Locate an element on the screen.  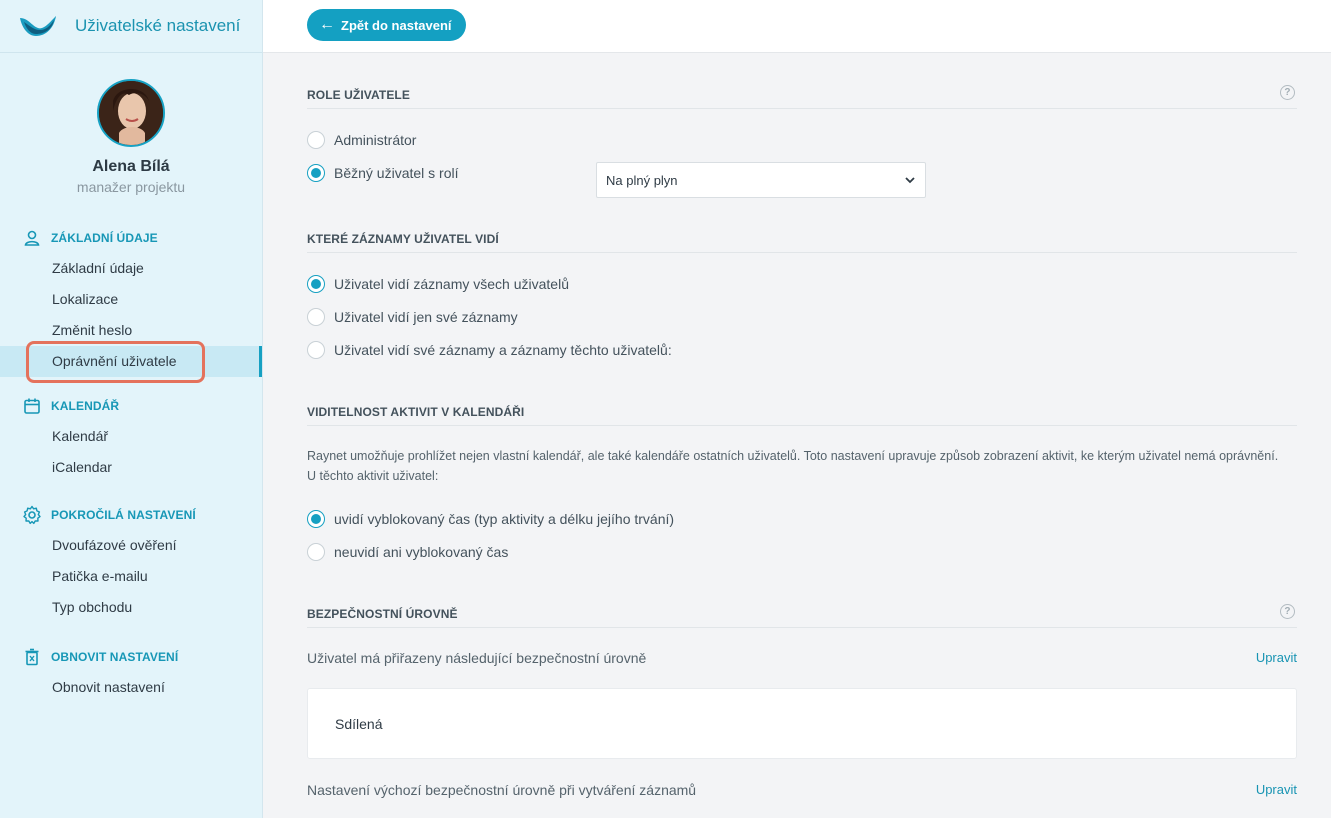
trash-icon is located at coordinates (32, 657).